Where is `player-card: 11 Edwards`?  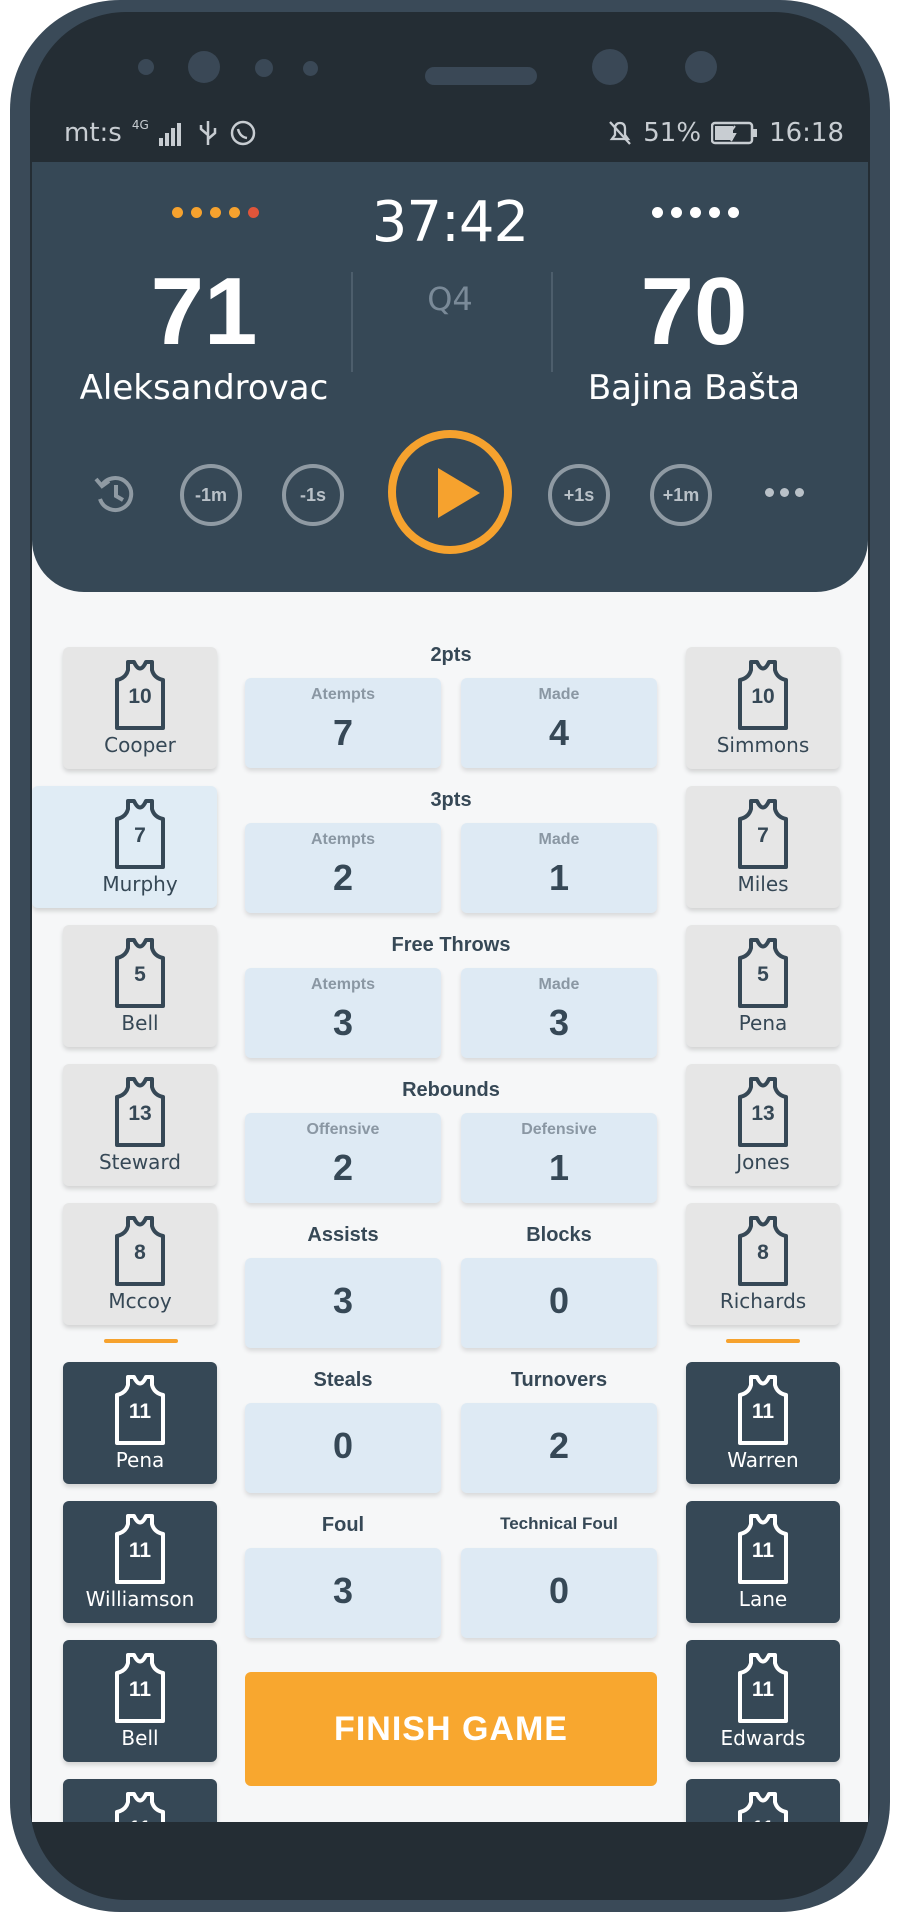
player-card: 11 Edwards is located at coordinates (763, 1701).